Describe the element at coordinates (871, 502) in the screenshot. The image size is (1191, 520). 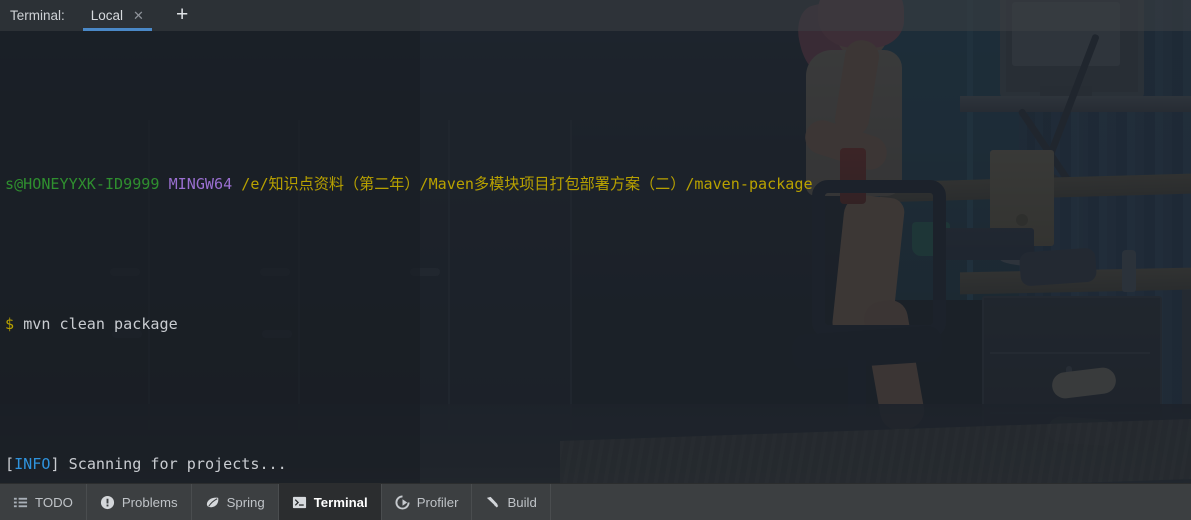
I see `status-bar-filler` at that location.